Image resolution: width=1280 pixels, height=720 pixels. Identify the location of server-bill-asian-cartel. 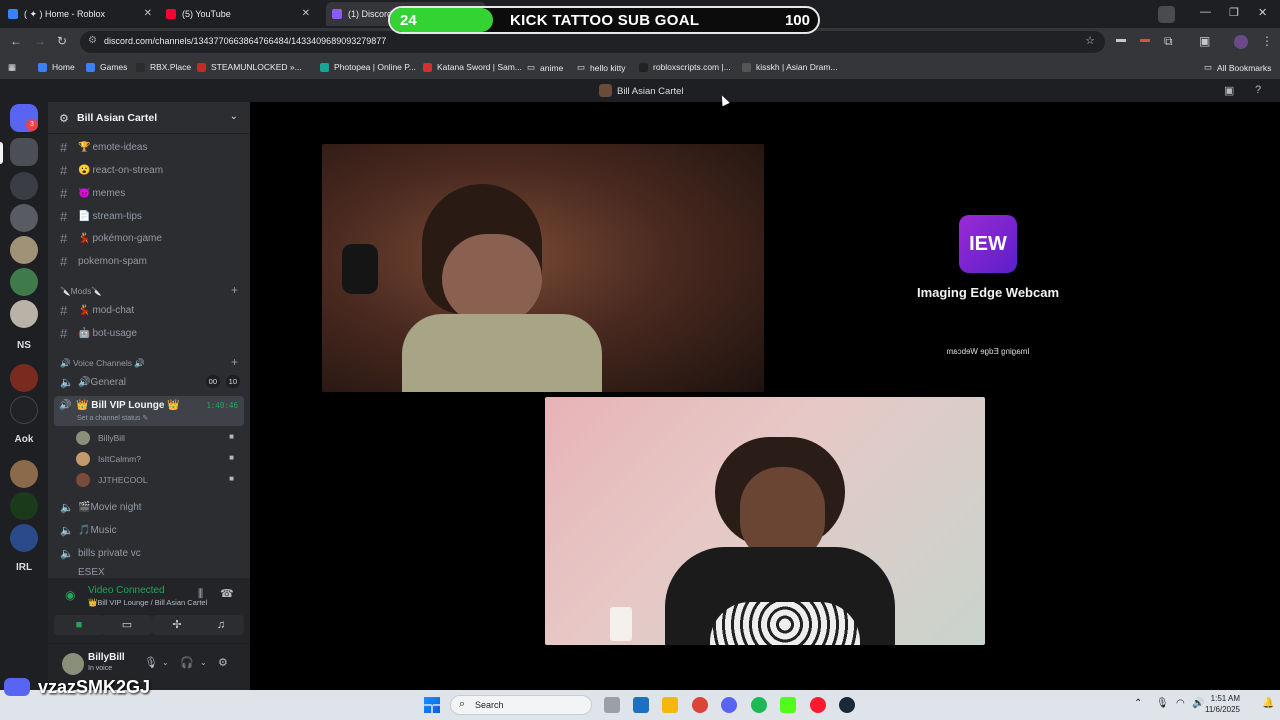
(24, 152).